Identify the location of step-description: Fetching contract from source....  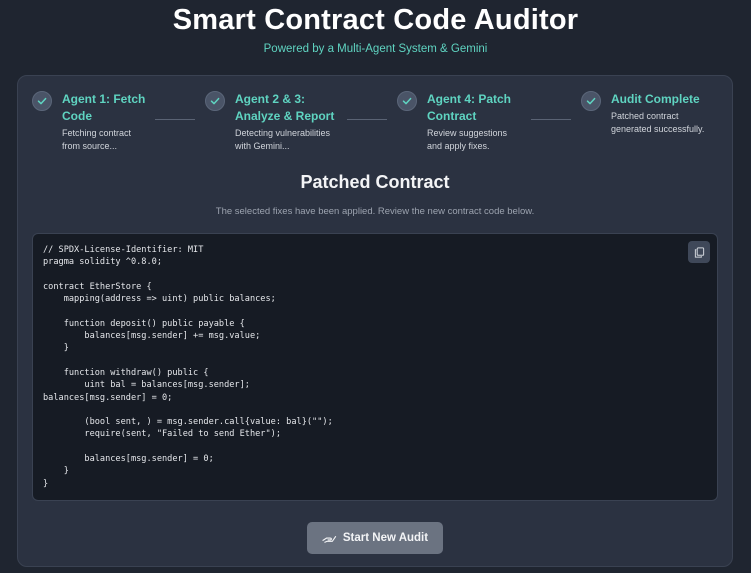
(103, 140).